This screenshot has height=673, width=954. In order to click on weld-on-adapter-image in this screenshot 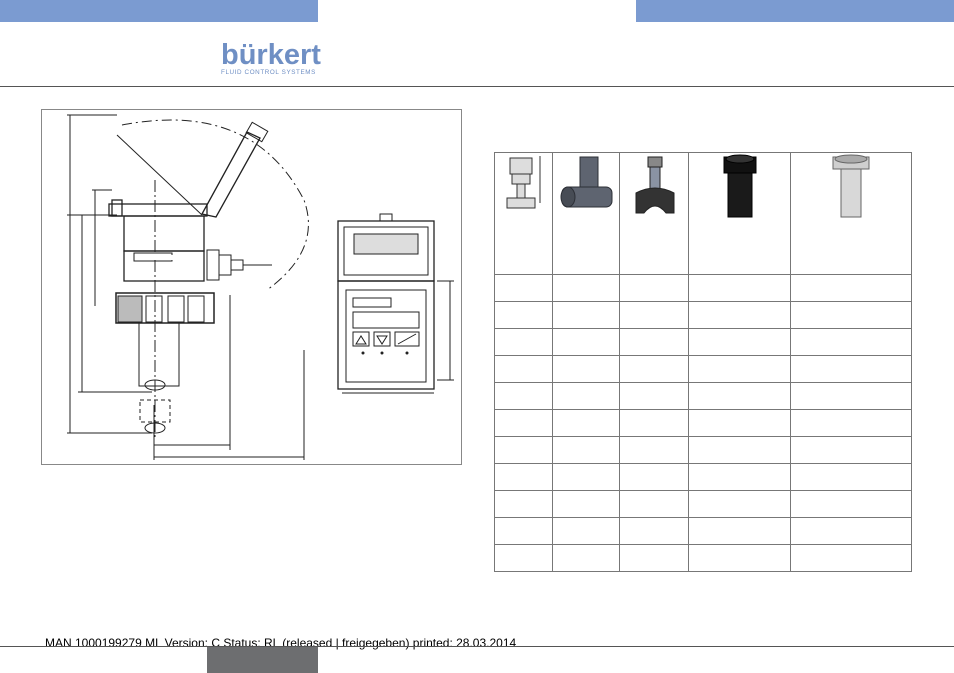, I will do `click(739, 186)`.